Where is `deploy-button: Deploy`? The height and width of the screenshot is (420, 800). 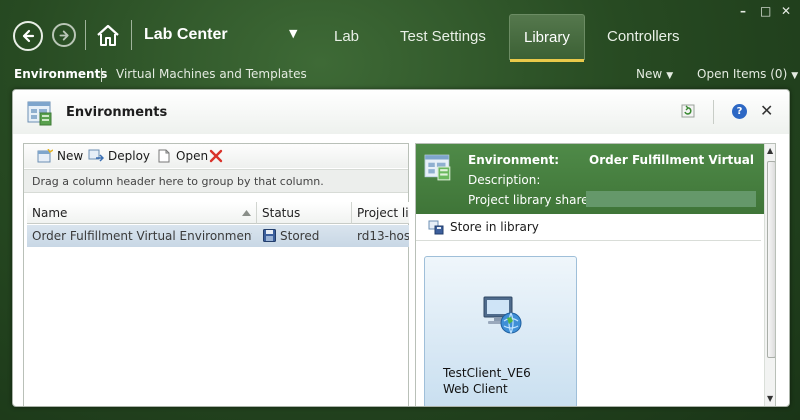
deploy-button: Deploy is located at coordinates (119, 156).